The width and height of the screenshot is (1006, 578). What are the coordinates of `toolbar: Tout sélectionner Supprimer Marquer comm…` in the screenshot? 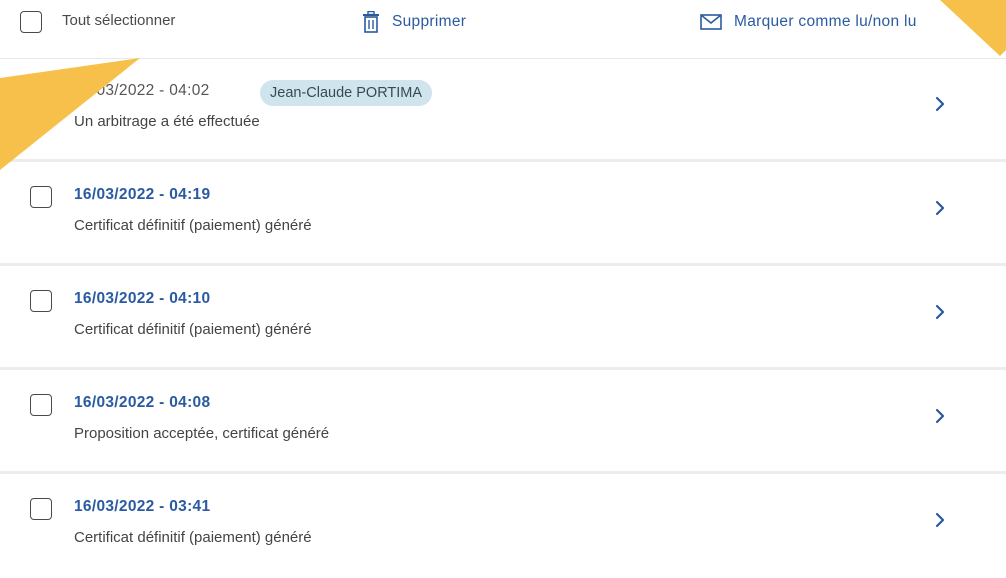 It's located at (503, 29).